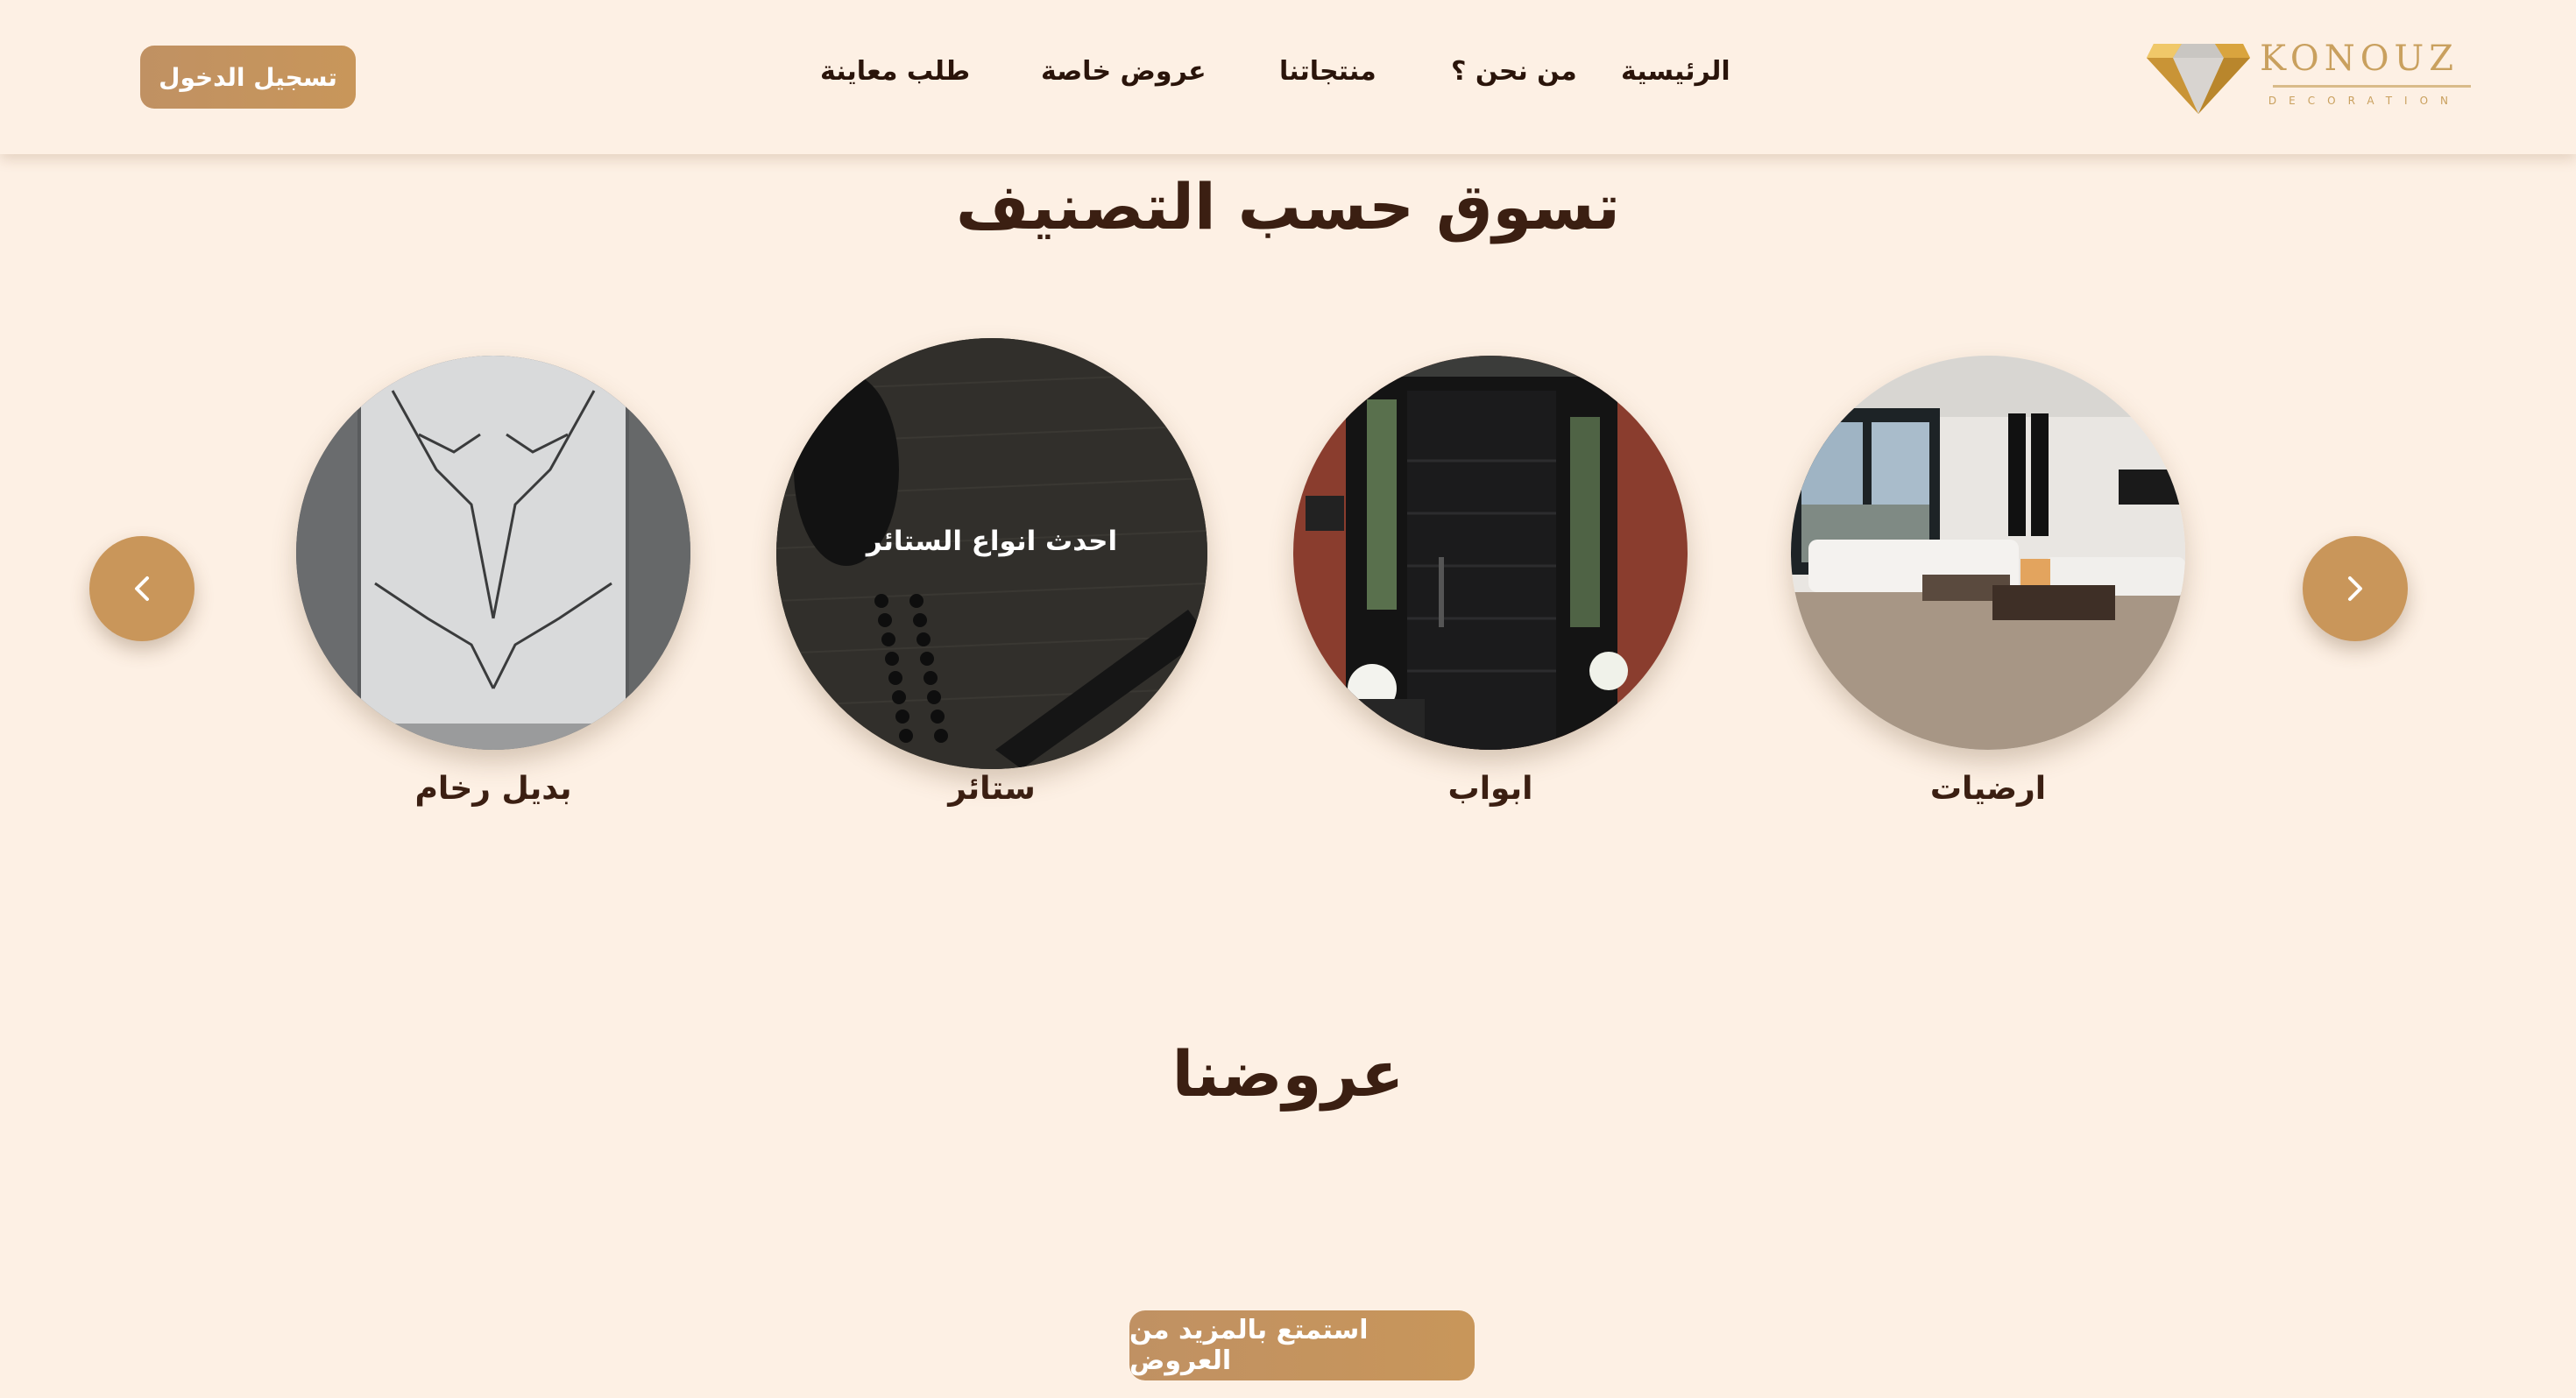 This screenshot has height=1398, width=2576. I want to click on living-room-image, so click(1988, 553).